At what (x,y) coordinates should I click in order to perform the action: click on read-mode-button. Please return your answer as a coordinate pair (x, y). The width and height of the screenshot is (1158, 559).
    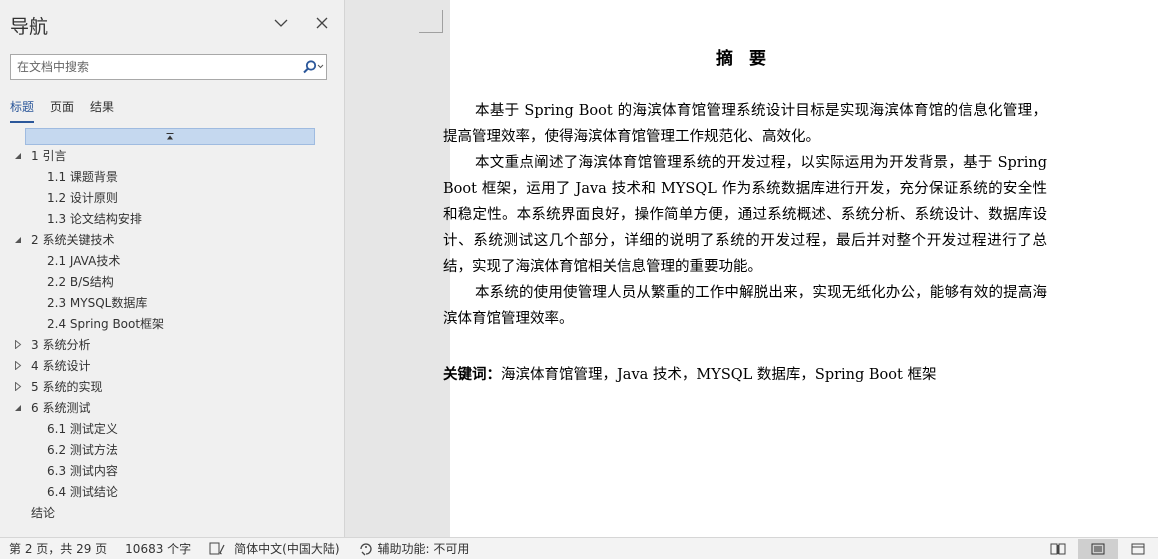
    Looking at the image, I should click on (1058, 549).